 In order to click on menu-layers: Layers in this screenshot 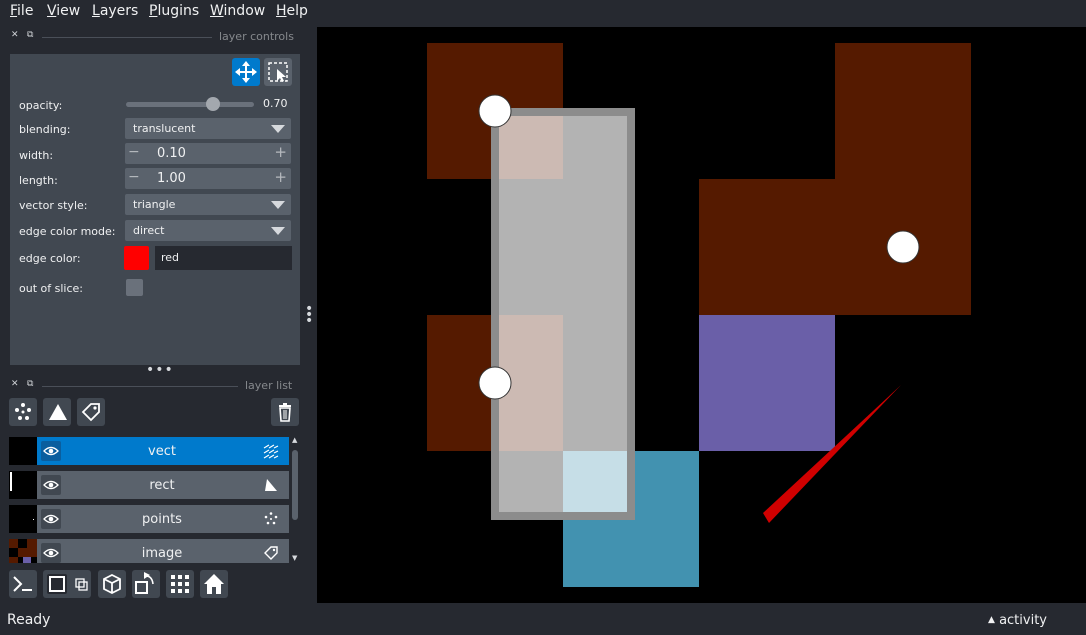, I will do `click(115, 11)`.